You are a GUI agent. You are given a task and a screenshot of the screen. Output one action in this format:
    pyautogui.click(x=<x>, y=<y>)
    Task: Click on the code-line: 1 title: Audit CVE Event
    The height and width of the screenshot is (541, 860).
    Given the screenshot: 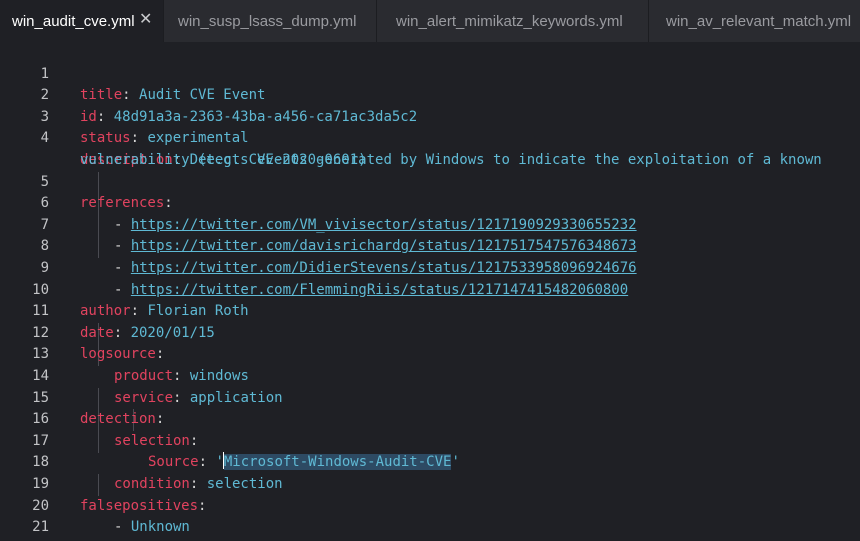 What is the action you would take?
    pyautogui.click(x=430, y=73)
    